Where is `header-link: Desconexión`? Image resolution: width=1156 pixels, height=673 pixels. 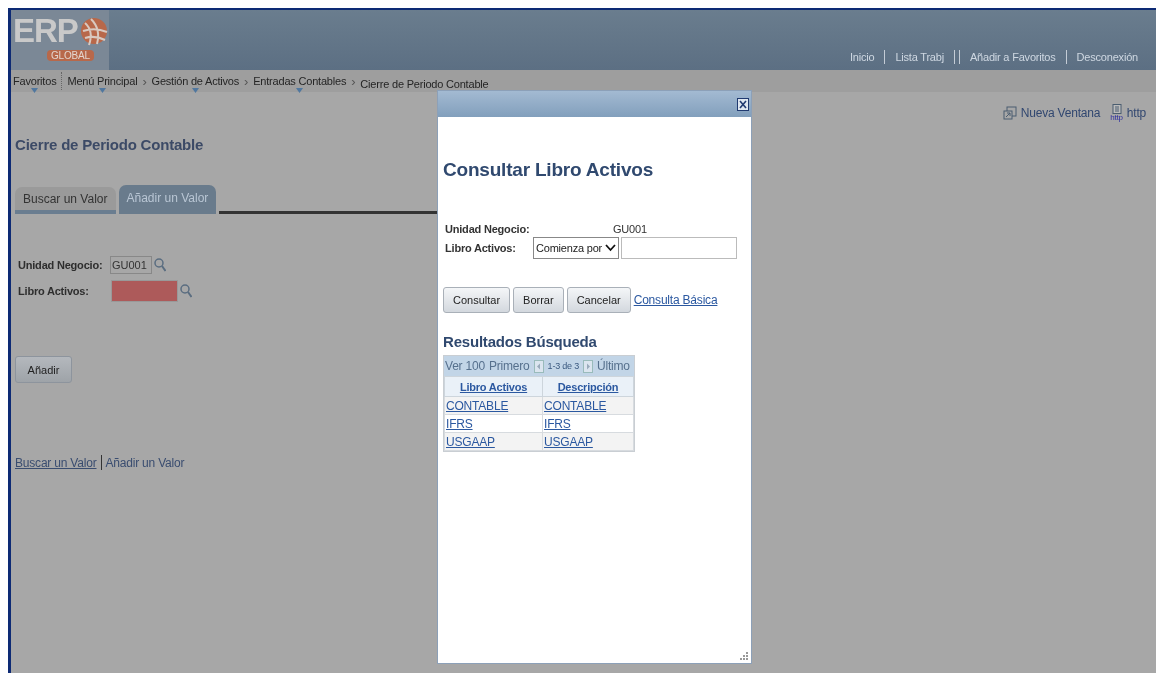
header-link: Desconexión is located at coordinates (1107, 57).